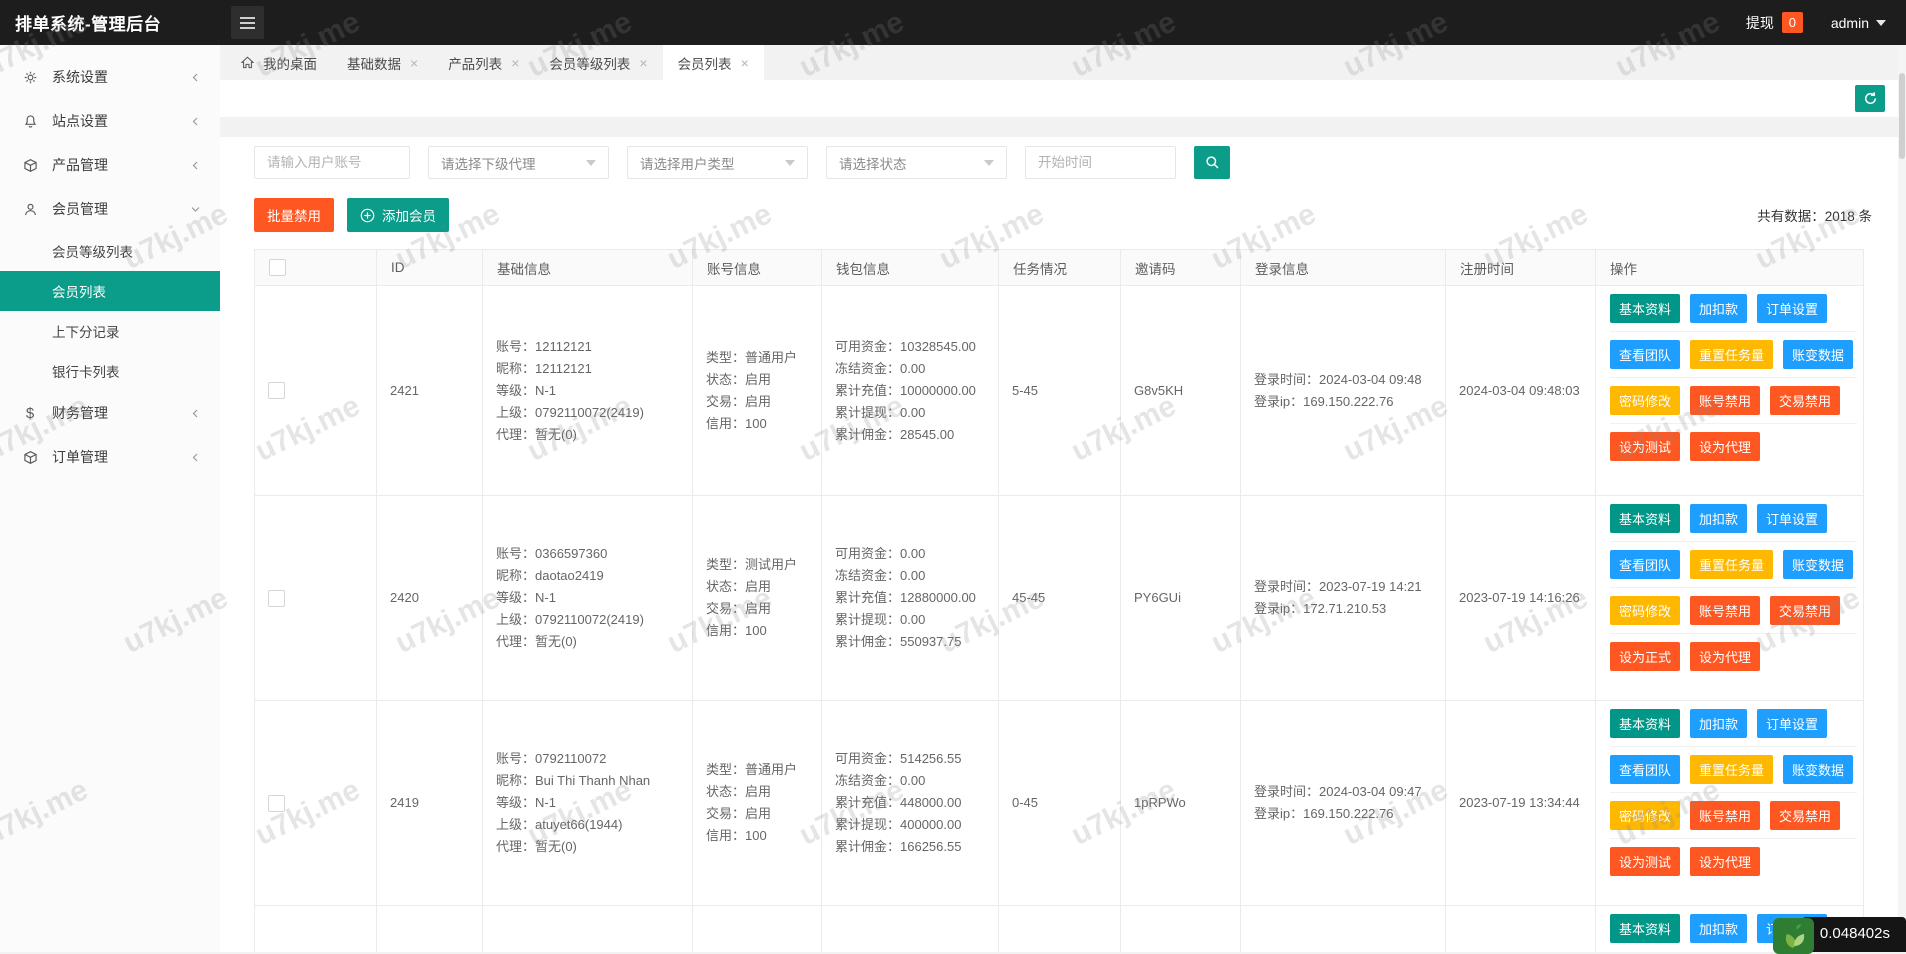  I want to click on select-all-checkbox, so click(277, 267).